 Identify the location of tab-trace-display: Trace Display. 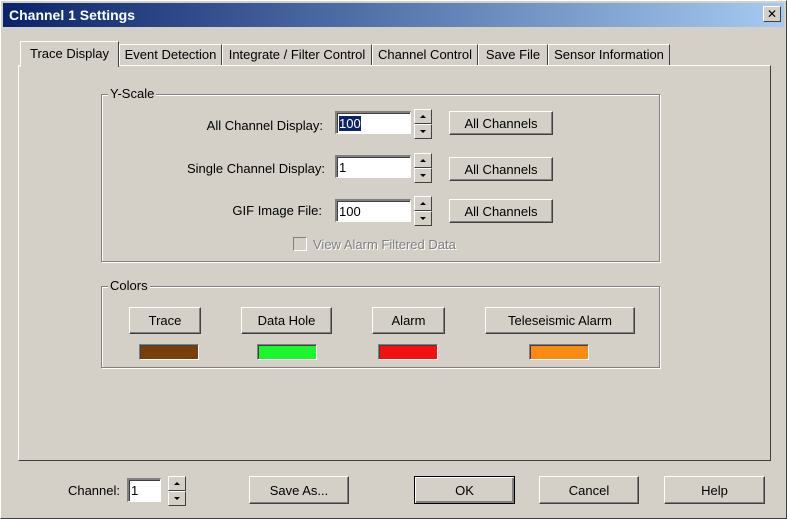
(69, 54).